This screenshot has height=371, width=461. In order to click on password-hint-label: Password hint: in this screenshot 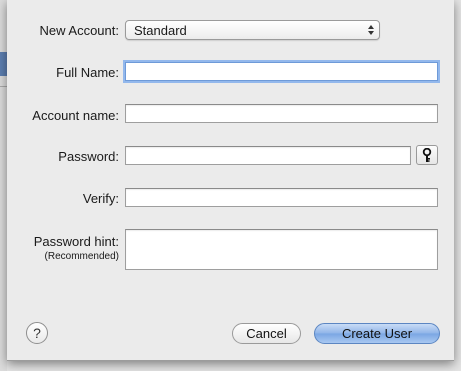, I will do `click(76, 241)`.